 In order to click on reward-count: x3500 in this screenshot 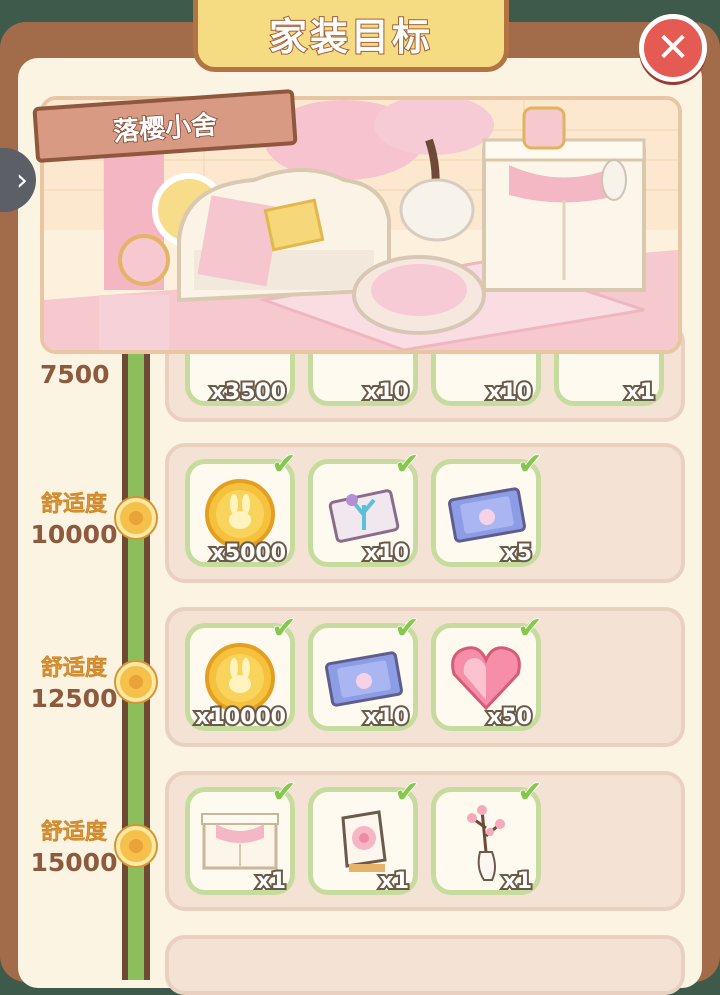, I will do `click(248, 392)`.